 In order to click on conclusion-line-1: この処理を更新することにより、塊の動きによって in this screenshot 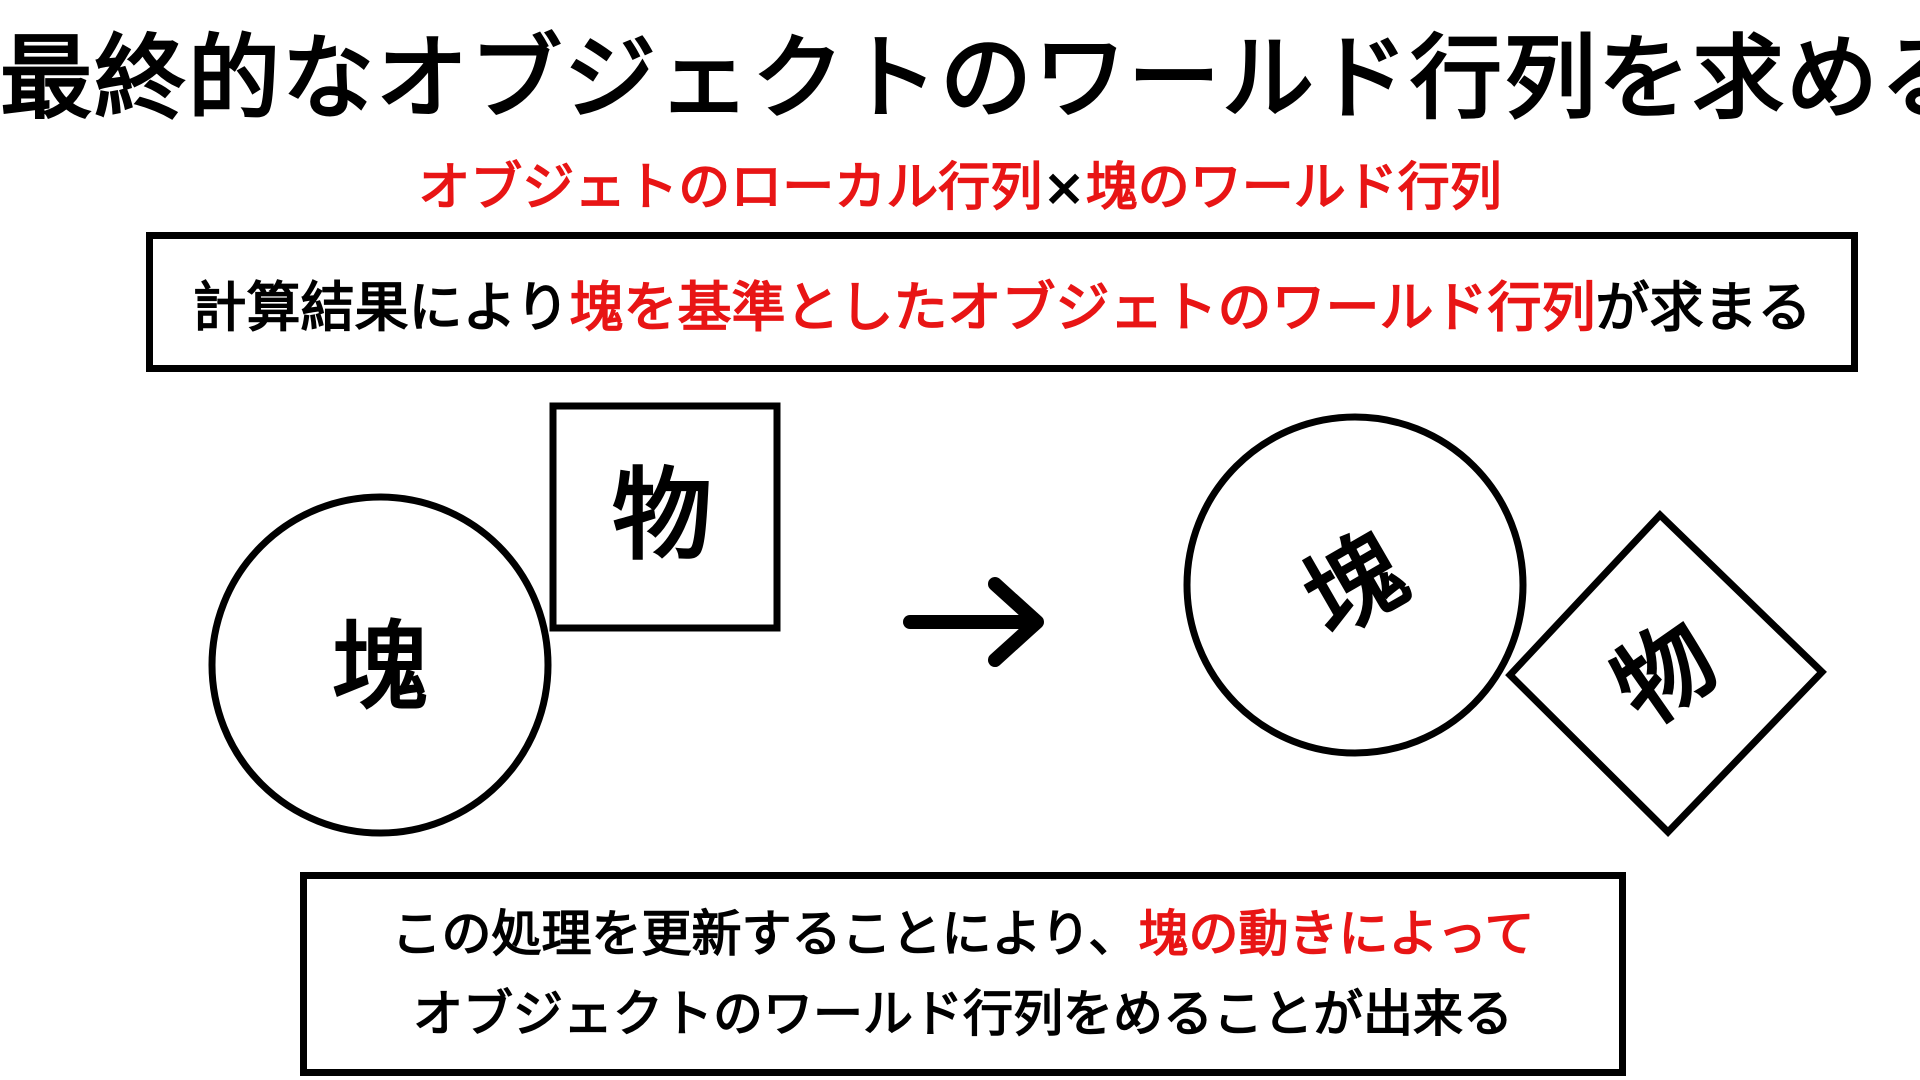, I will do `click(963, 934)`.